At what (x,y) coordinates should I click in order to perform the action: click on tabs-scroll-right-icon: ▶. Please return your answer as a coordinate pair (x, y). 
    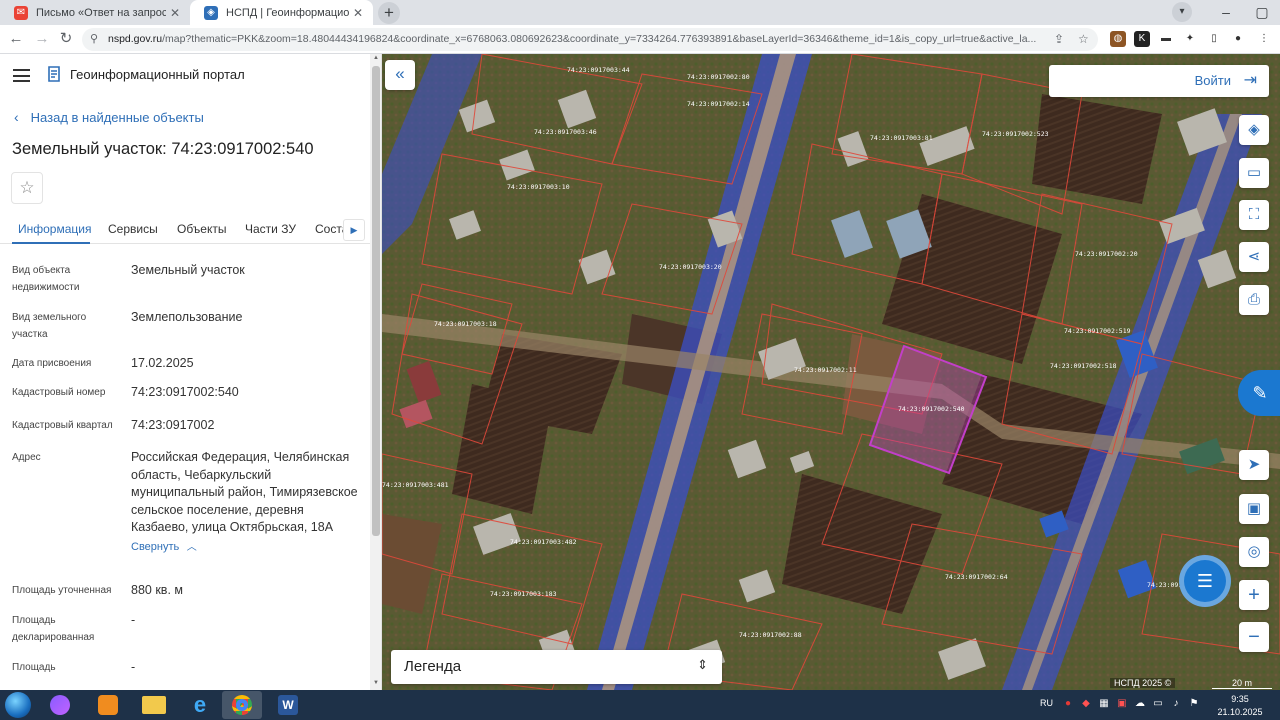
    Looking at the image, I should click on (354, 230).